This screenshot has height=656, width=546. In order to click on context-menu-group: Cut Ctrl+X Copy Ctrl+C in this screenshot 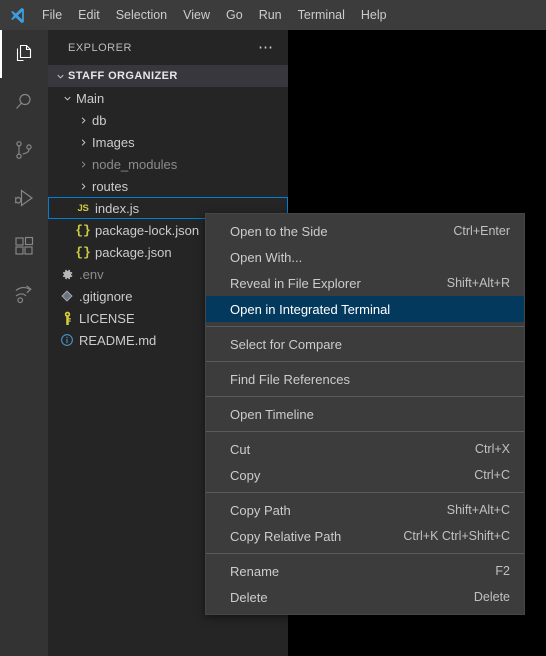, I will do `click(365, 459)`.